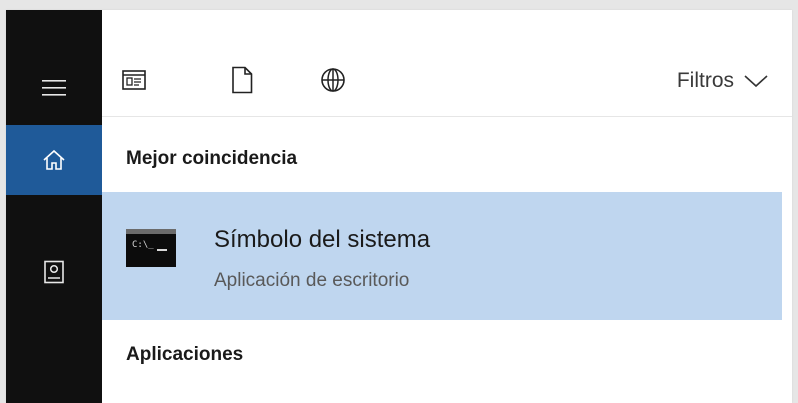  I want to click on scrollbar, so click(787, 260).